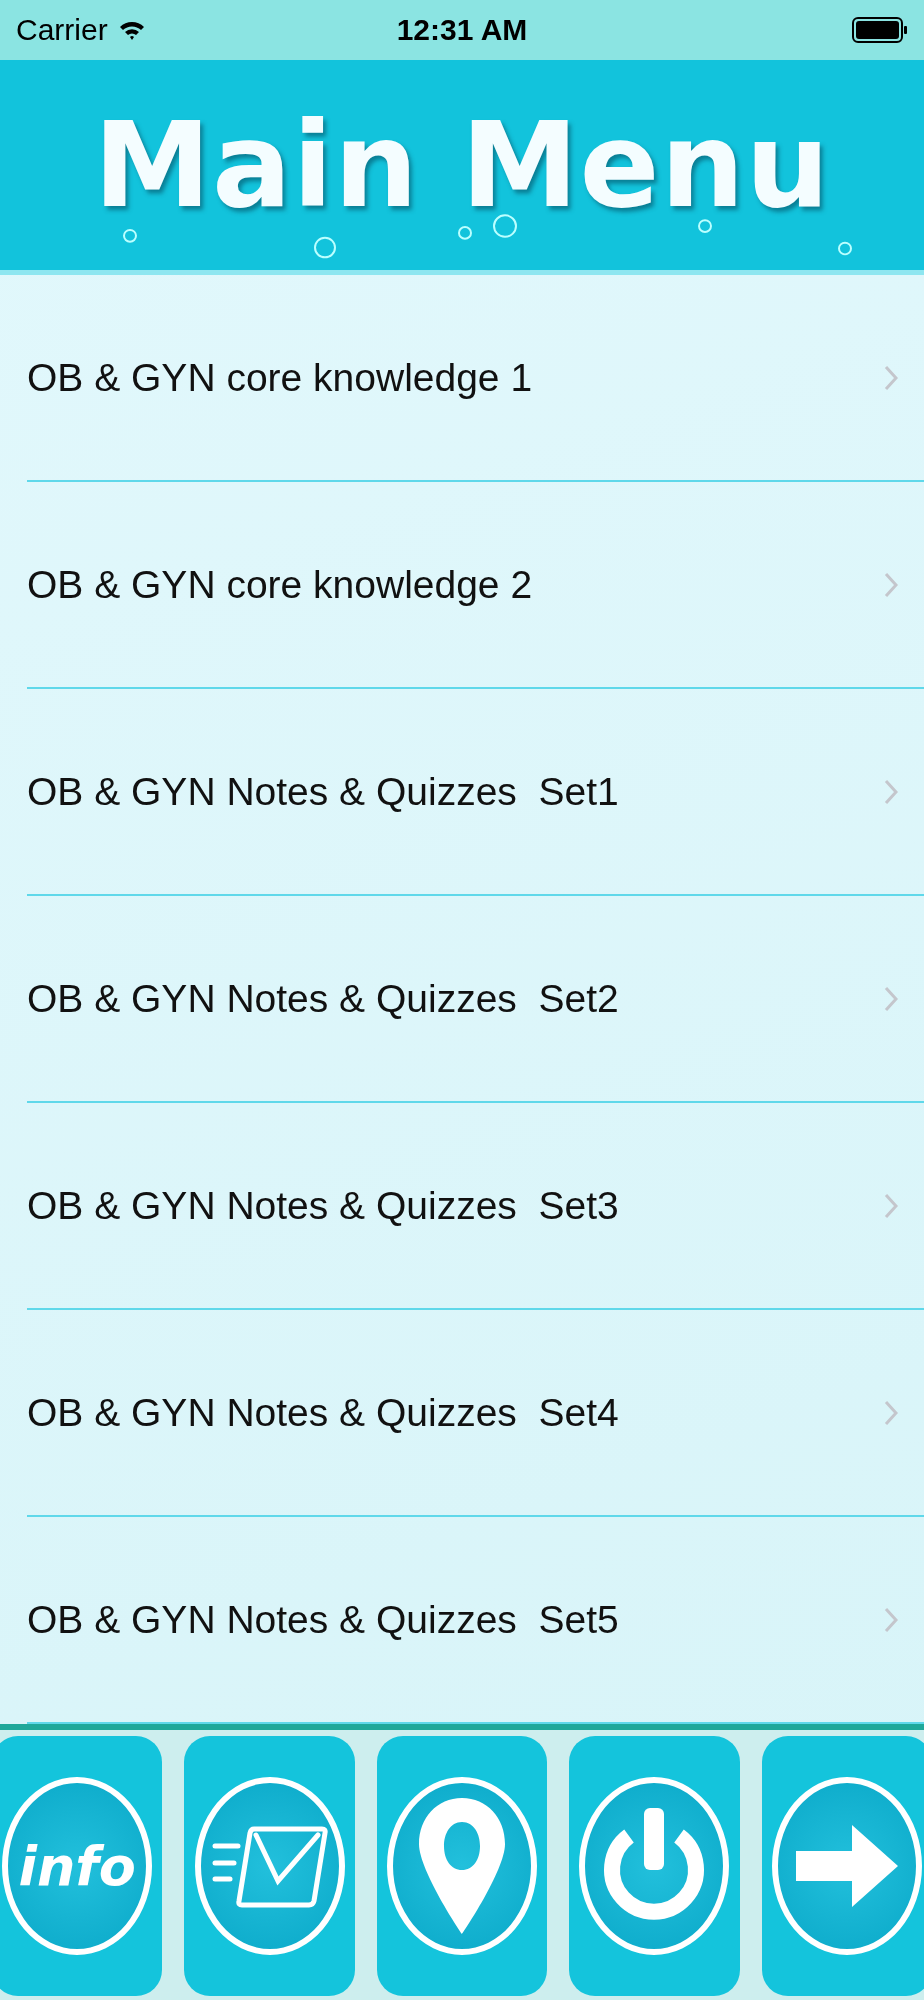  Describe the element at coordinates (475, 378) in the screenshot. I see `menu-item: OB & GYN core knowledge 1` at that location.